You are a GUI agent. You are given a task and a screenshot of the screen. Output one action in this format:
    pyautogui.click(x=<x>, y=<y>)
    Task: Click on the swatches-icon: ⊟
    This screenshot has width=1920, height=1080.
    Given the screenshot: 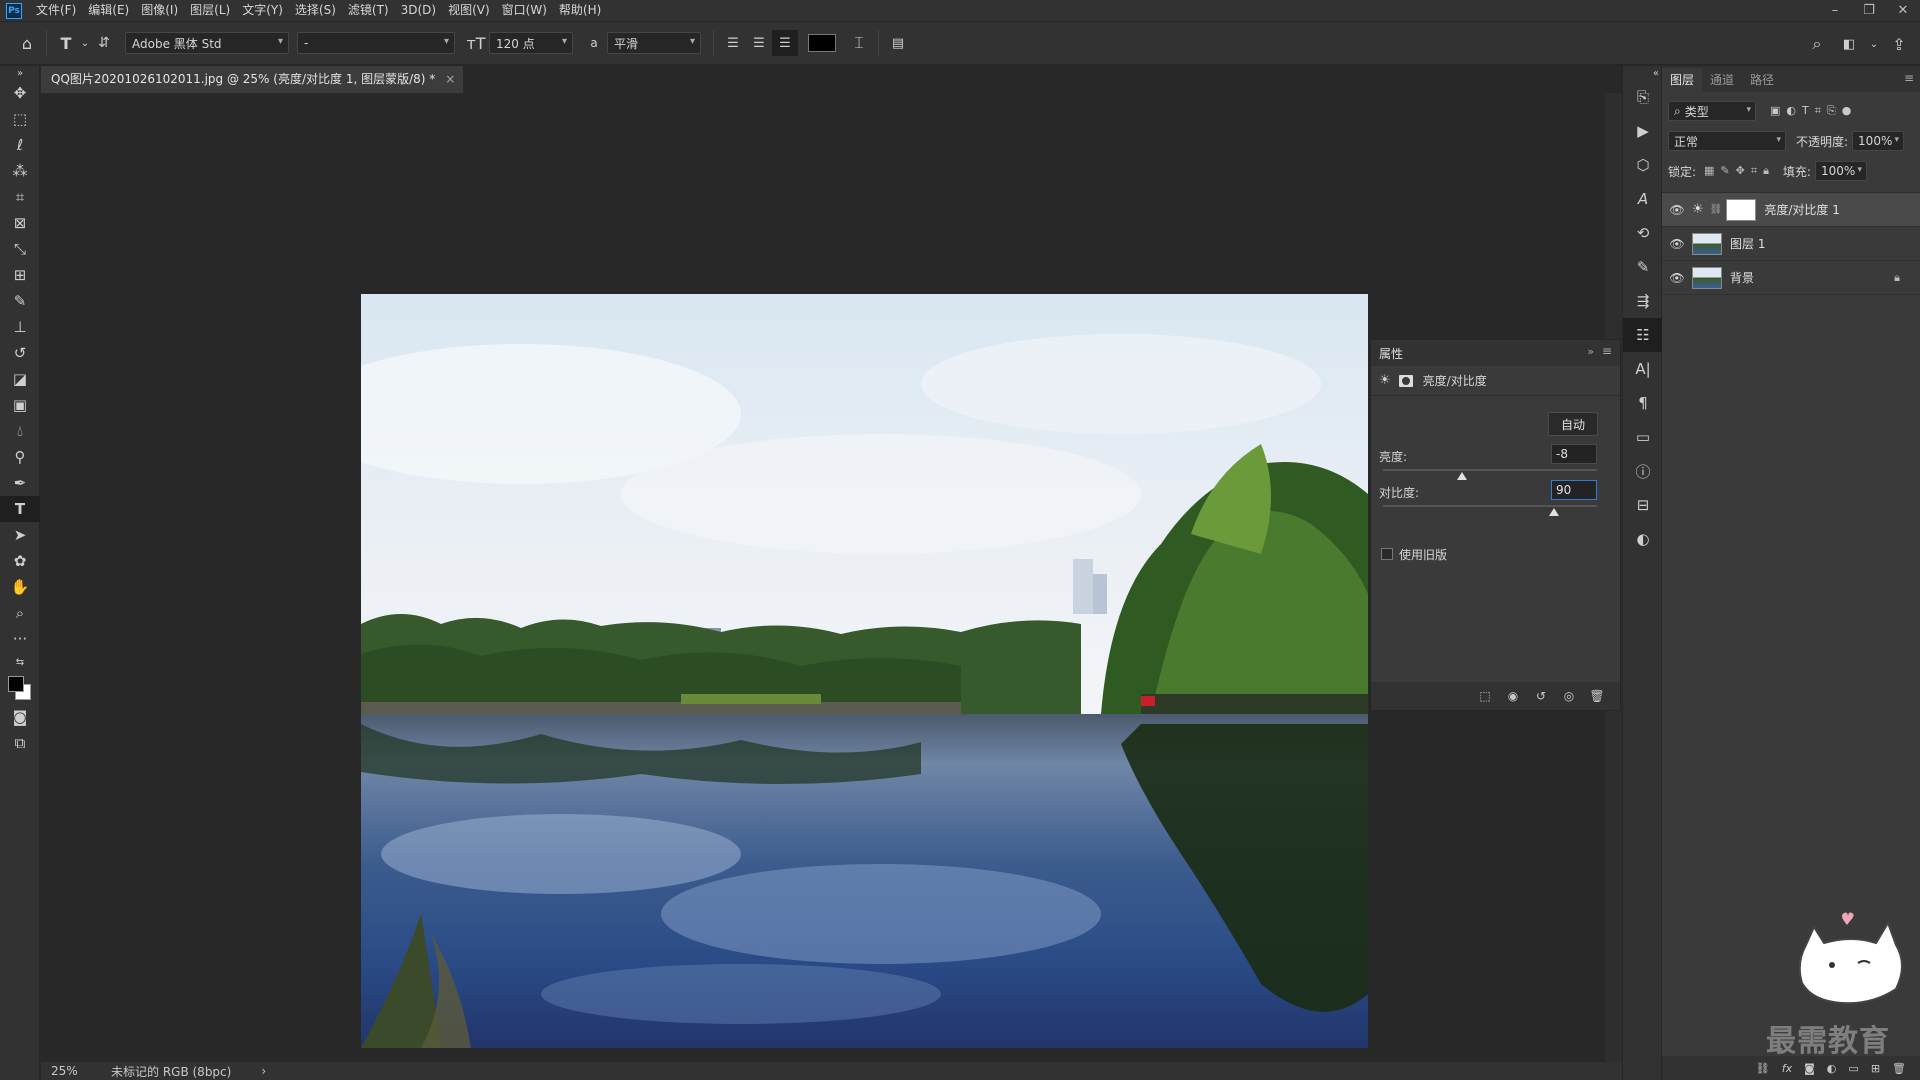 What is the action you would take?
    pyautogui.click(x=1643, y=505)
    